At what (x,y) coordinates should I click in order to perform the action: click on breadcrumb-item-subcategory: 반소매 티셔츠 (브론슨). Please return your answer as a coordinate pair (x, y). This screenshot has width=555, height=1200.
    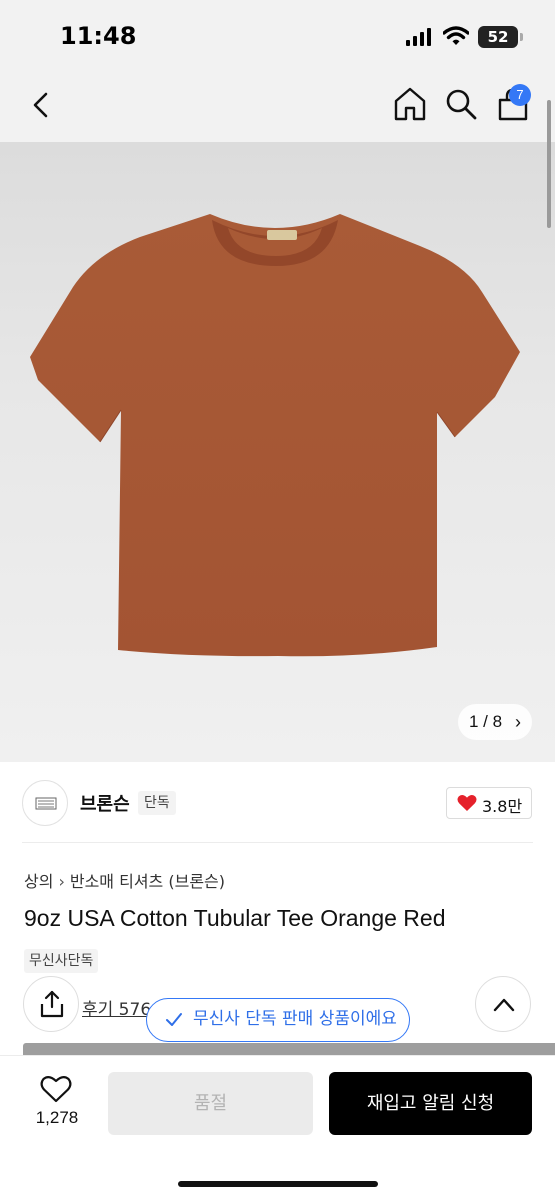
    Looking at the image, I should click on (147, 881).